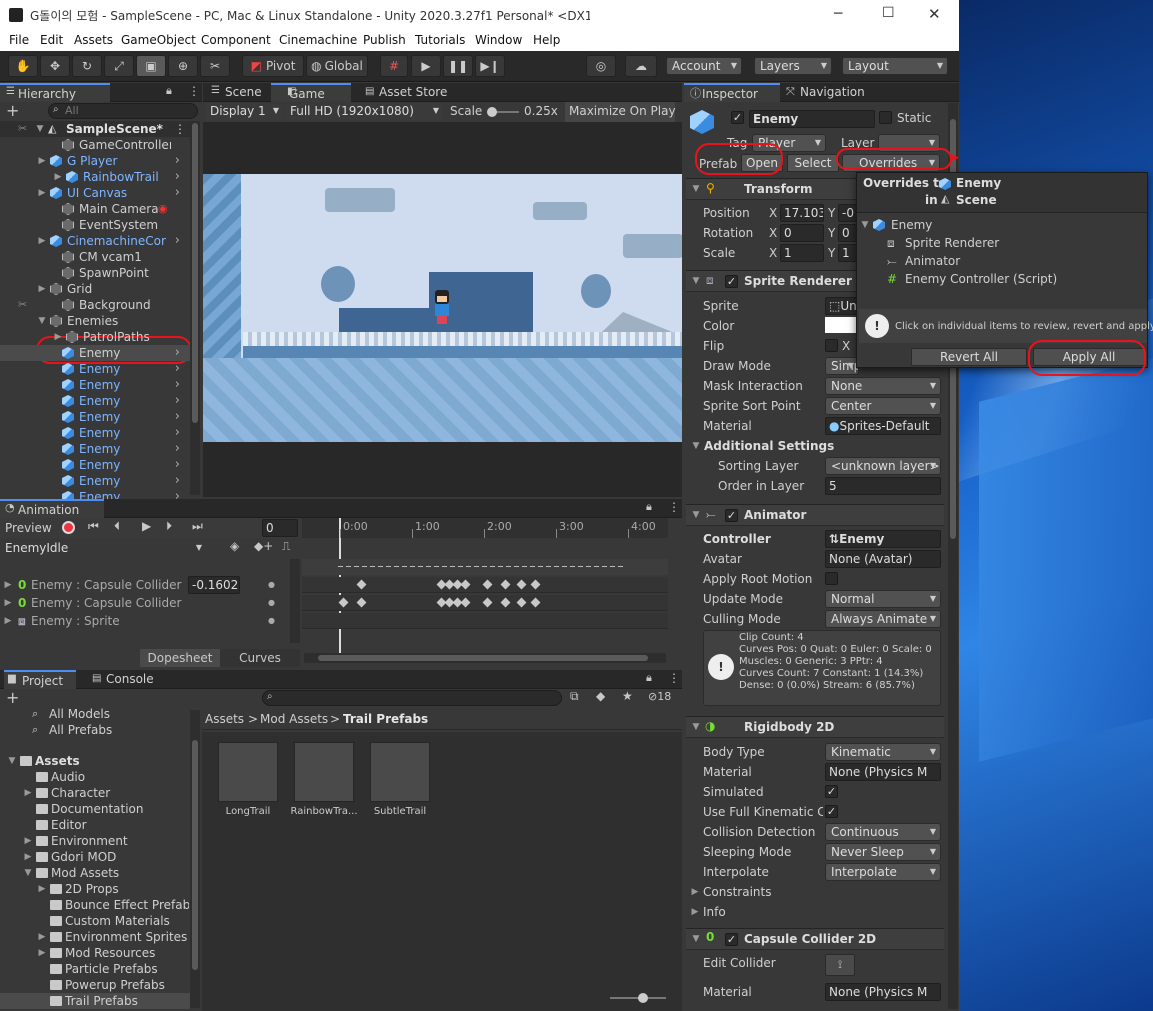  Describe the element at coordinates (119, 66) in the screenshot. I see `scale-tool-icon: ⤢` at that location.